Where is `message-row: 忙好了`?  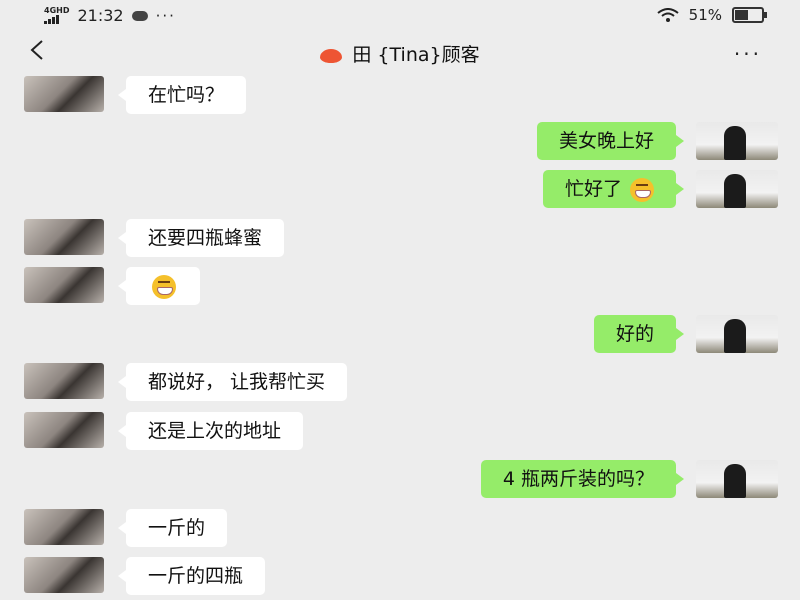 message-row: 忙好了 is located at coordinates (400, 189).